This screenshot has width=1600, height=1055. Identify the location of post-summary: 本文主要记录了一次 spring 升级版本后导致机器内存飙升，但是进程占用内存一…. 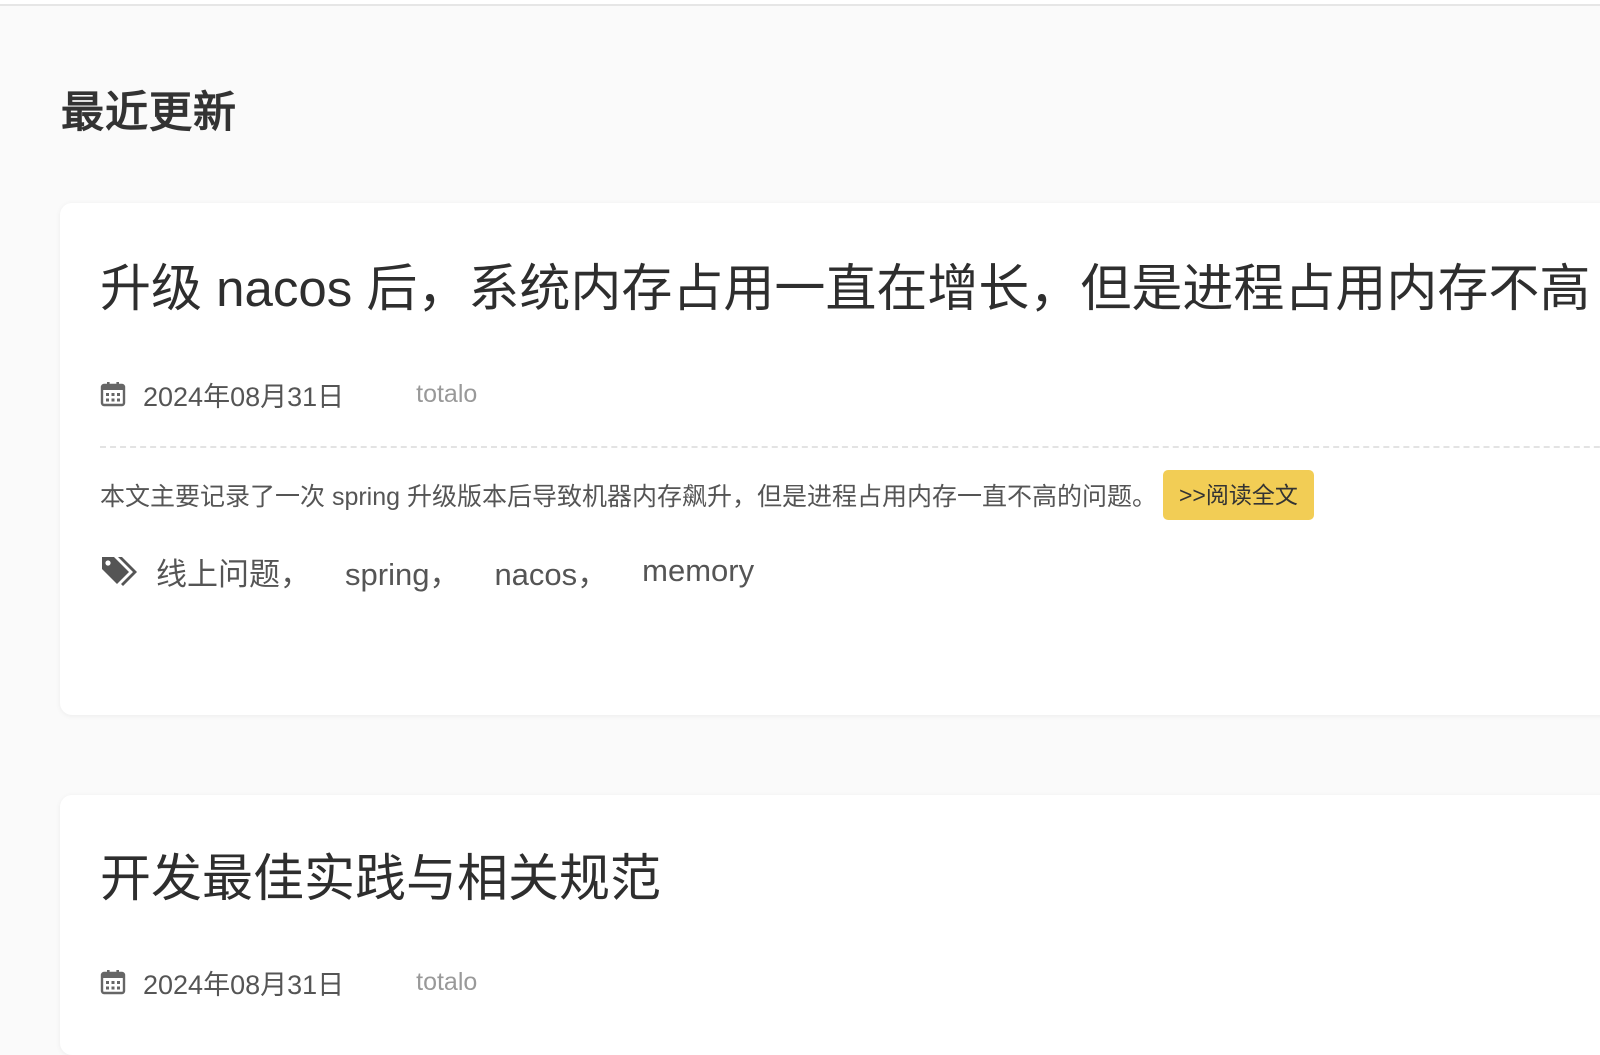
(707, 495).